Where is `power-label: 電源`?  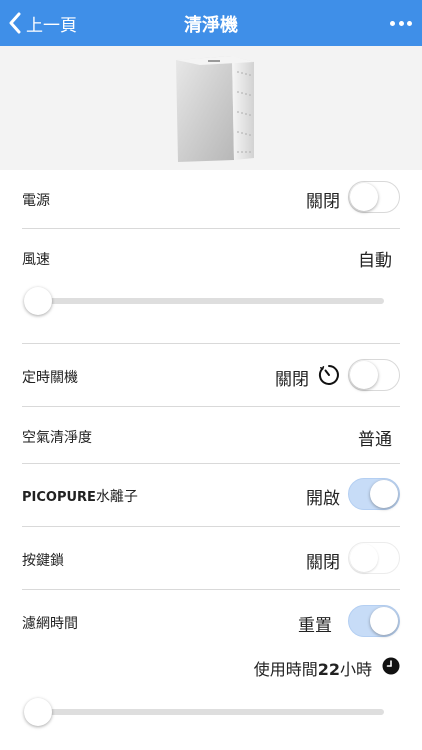
power-label: 電源 is located at coordinates (36, 201).